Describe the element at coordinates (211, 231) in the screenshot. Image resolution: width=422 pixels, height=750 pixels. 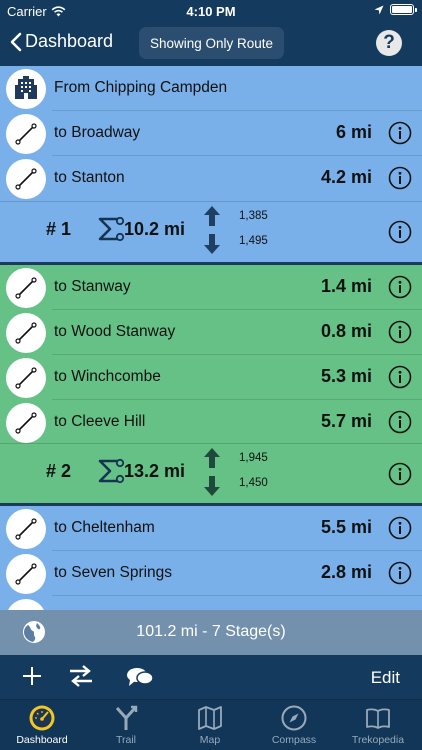
I see `stage-summary: # 1 10.2 mi 1,385 1,495` at that location.